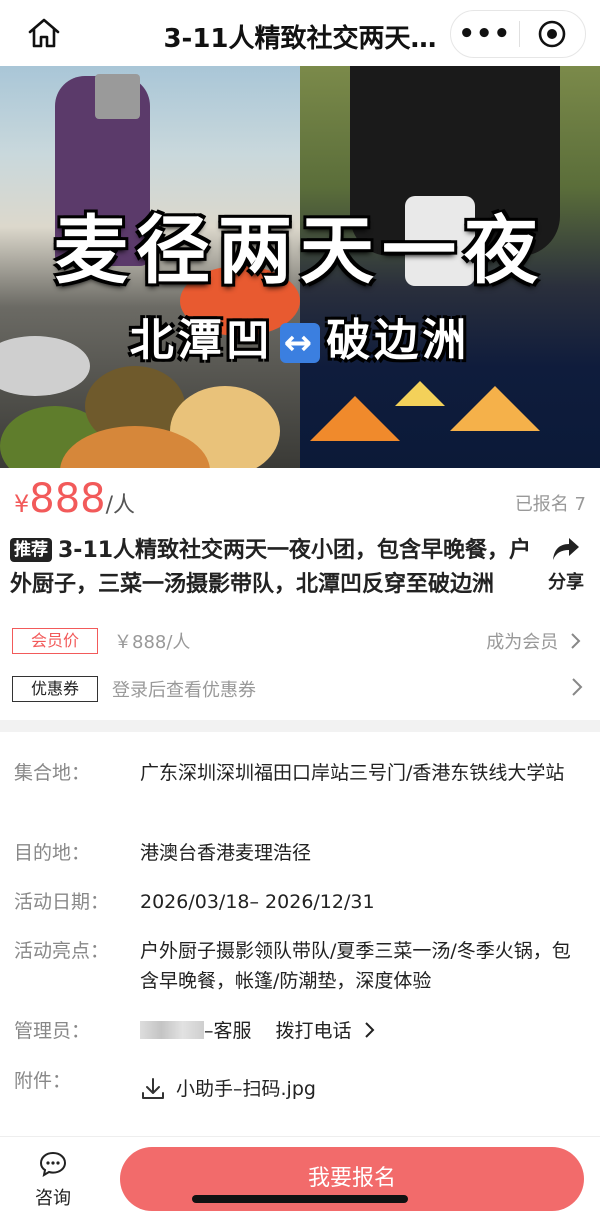 The width and height of the screenshot is (600, 1216). I want to click on signup-count: 已报名 7, so click(550, 504).